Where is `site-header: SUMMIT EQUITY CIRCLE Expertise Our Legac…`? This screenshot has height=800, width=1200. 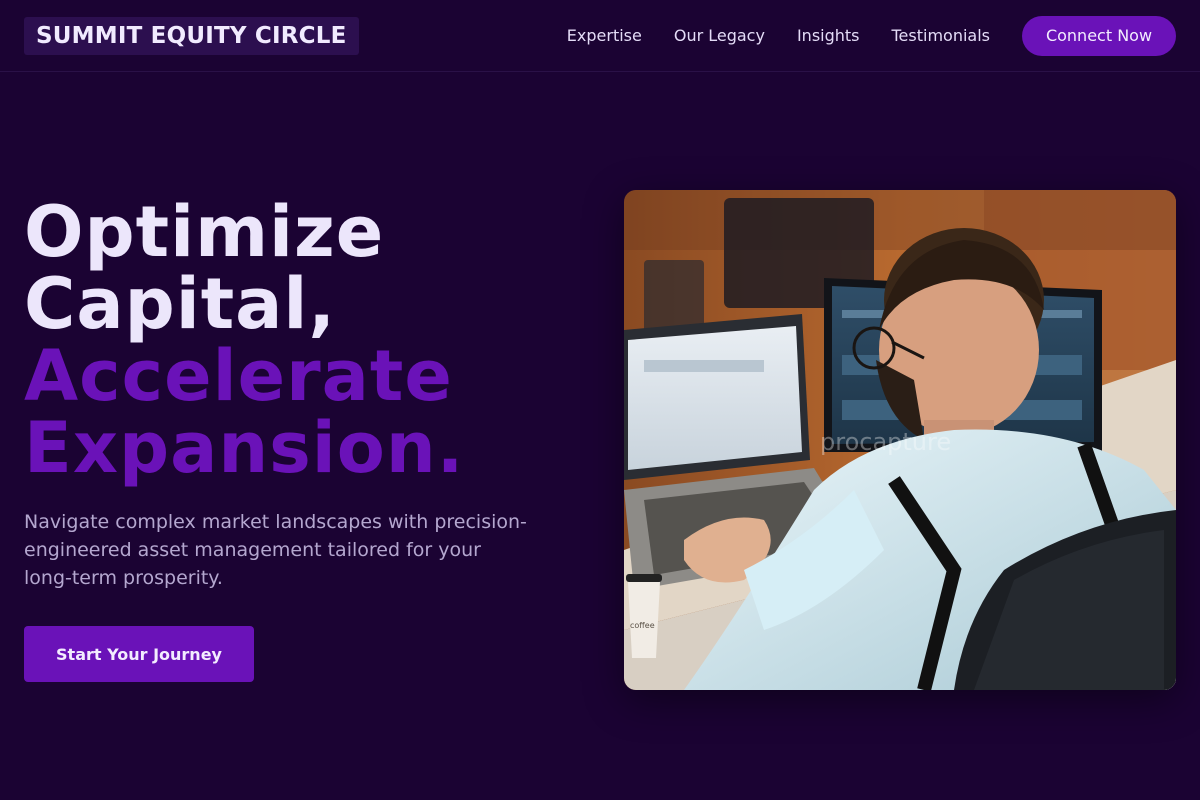
site-header: SUMMIT EQUITY CIRCLE Expertise Our Legac… is located at coordinates (600, 36).